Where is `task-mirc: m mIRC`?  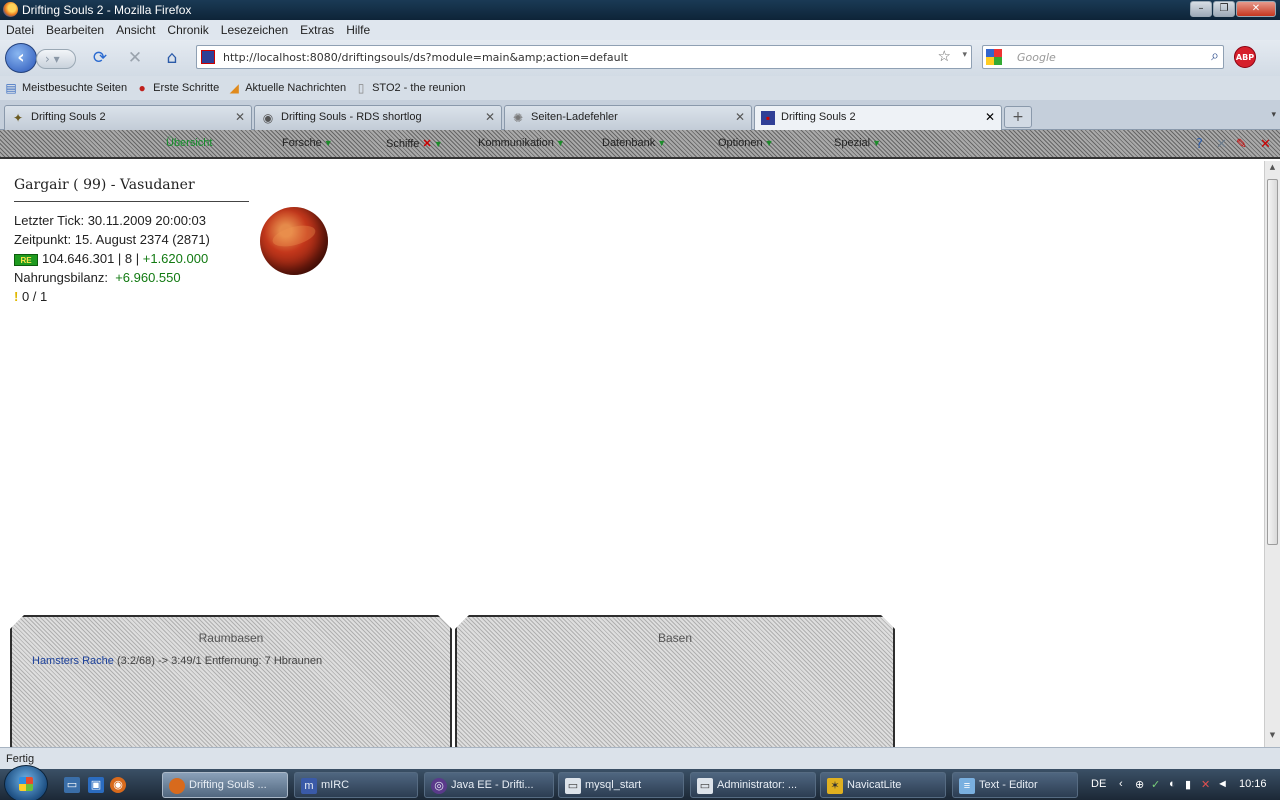
task-mirc: m mIRC is located at coordinates (356, 785).